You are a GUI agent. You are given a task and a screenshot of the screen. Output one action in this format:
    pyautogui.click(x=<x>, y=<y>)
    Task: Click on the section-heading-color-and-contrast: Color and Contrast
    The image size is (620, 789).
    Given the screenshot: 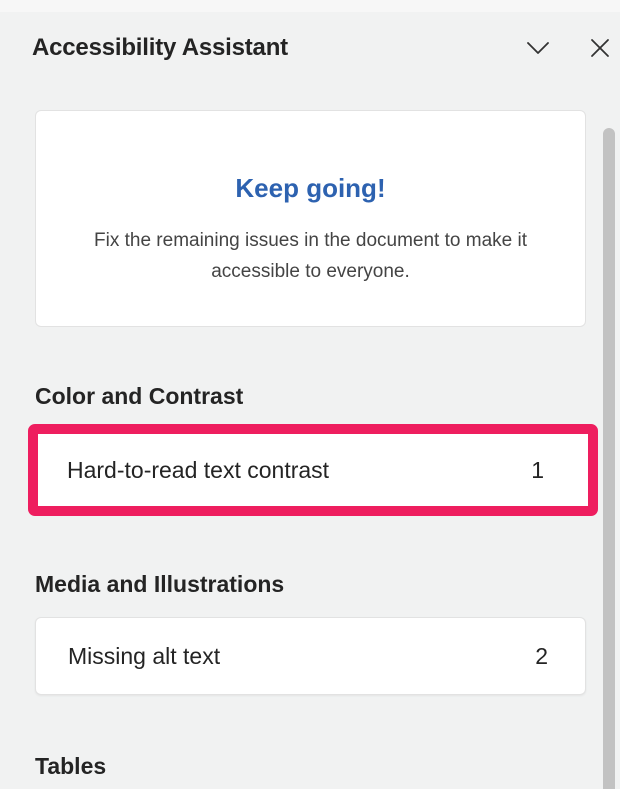 What is the action you would take?
    pyautogui.click(x=139, y=396)
    